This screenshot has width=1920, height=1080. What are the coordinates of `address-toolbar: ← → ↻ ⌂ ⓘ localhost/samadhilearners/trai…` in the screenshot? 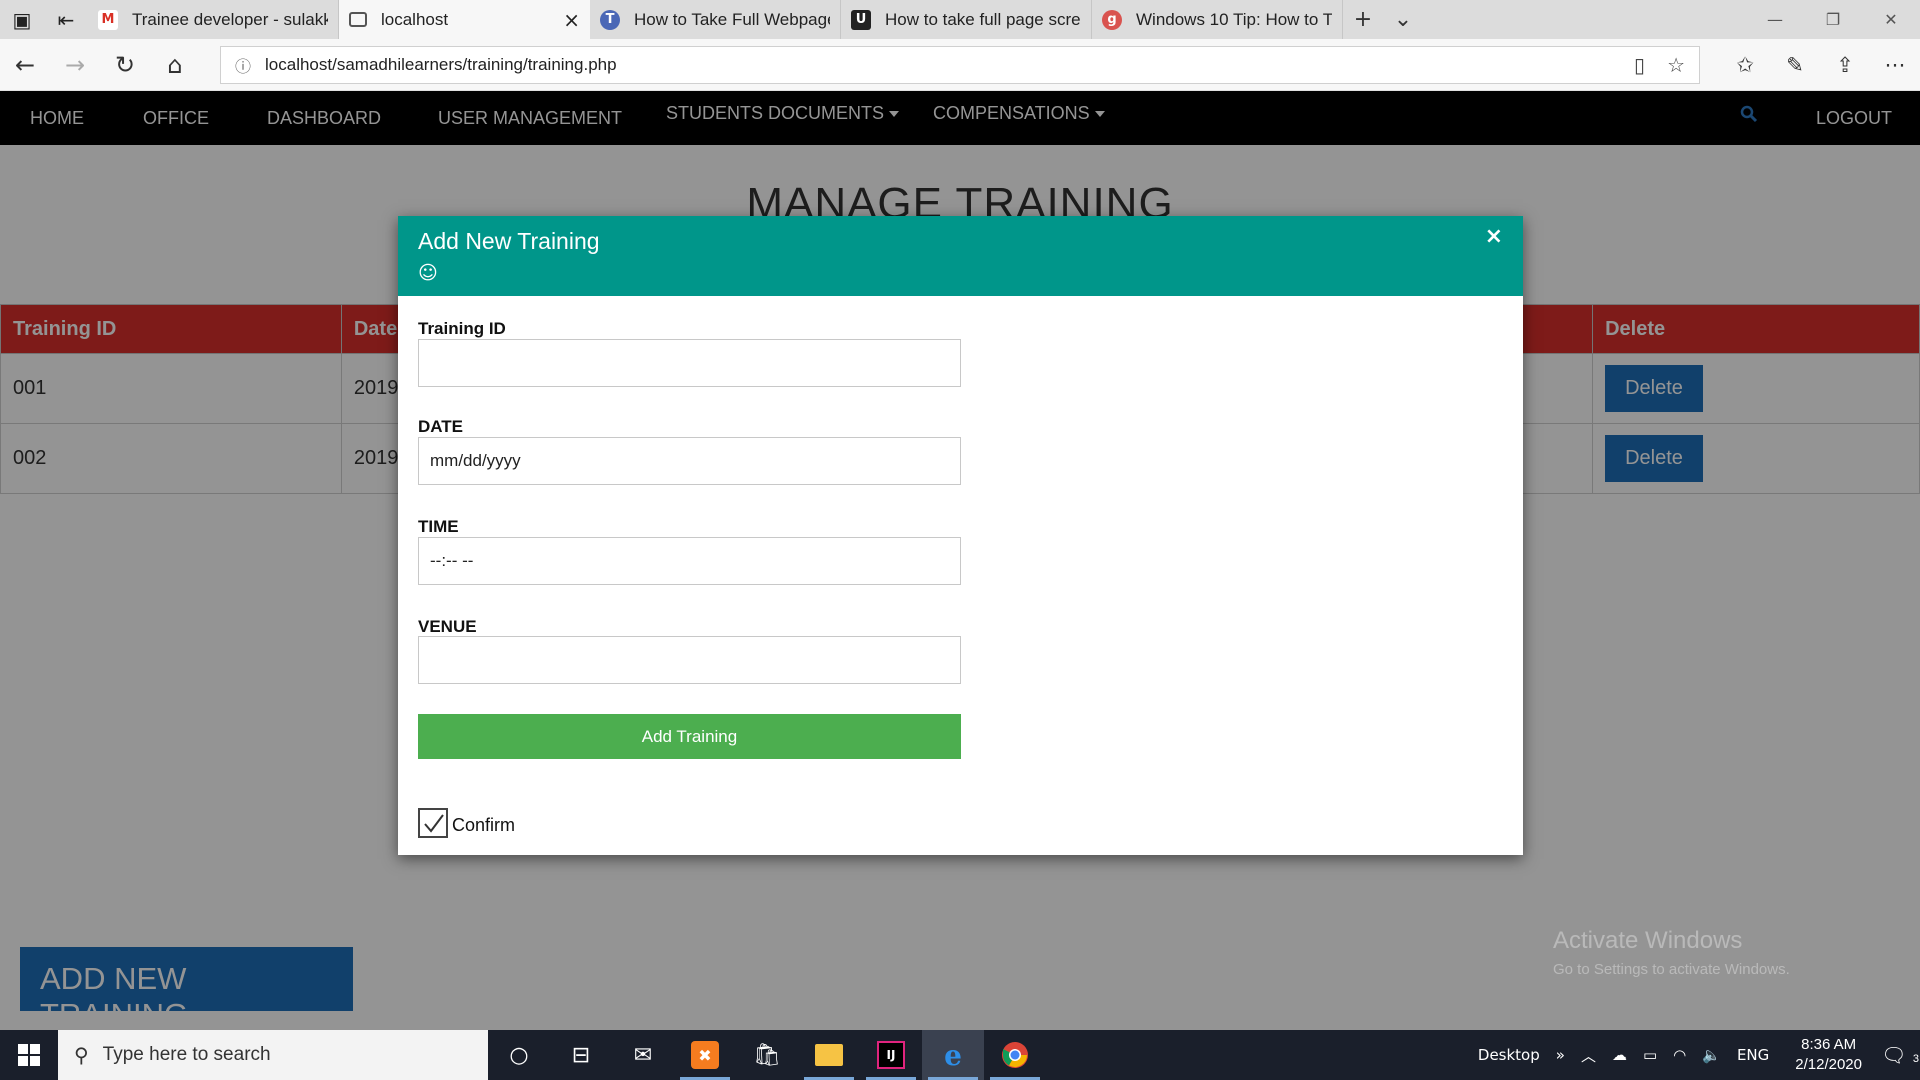 It's located at (960, 65).